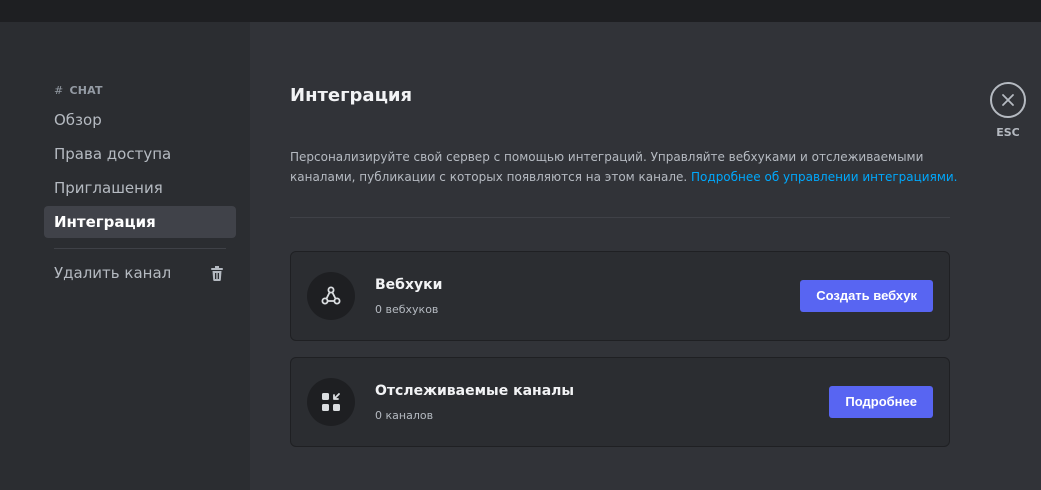 The width and height of the screenshot is (1041, 490). What do you see at coordinates (1008, 132) in the screenshot?
I see `esc-label: ESC` at bounding box center [1008, 132].